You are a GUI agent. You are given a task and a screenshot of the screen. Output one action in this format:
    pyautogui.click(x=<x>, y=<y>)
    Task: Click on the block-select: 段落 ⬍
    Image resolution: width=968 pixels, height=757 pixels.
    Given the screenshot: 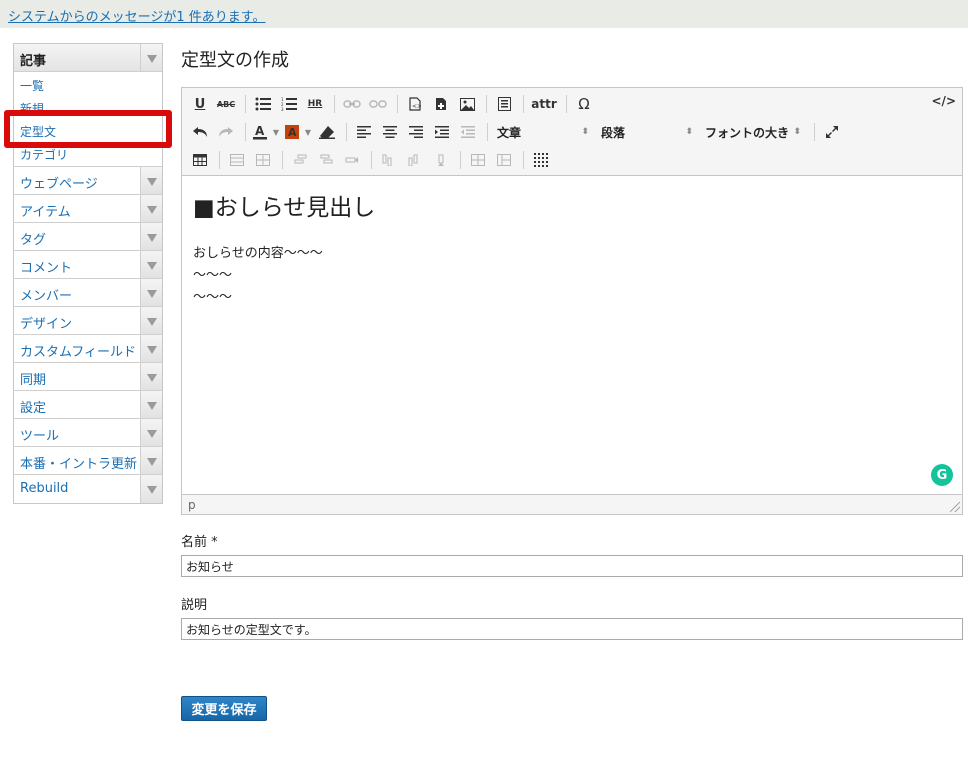 What is the action you would take?
    pyautogui.click(x=647, y=132)
    